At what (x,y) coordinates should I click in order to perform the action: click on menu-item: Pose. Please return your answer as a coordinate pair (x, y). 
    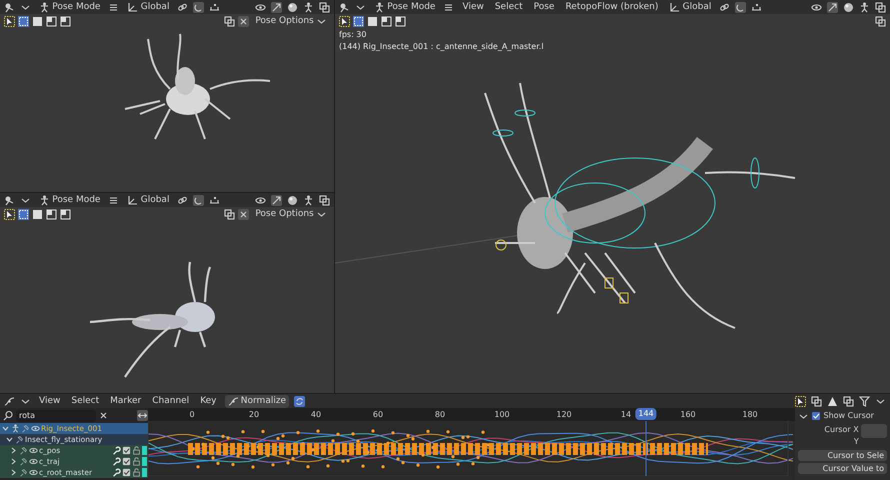
    Looking at the image, I should click on (544, 7).